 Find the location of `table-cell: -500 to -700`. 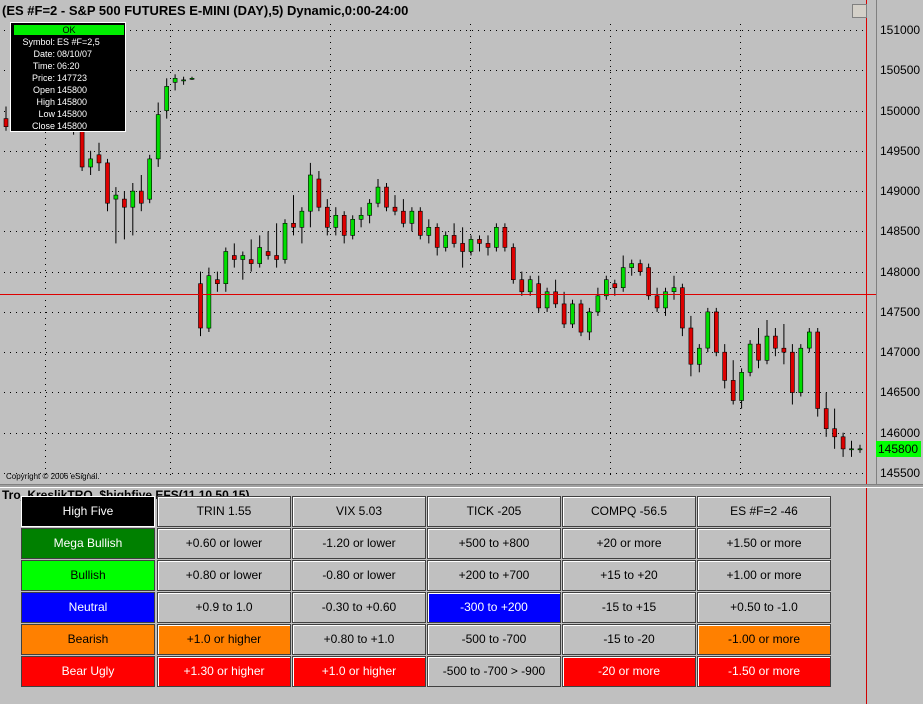

table-cell: -500 to -700 is located at coordinates (494, 639).